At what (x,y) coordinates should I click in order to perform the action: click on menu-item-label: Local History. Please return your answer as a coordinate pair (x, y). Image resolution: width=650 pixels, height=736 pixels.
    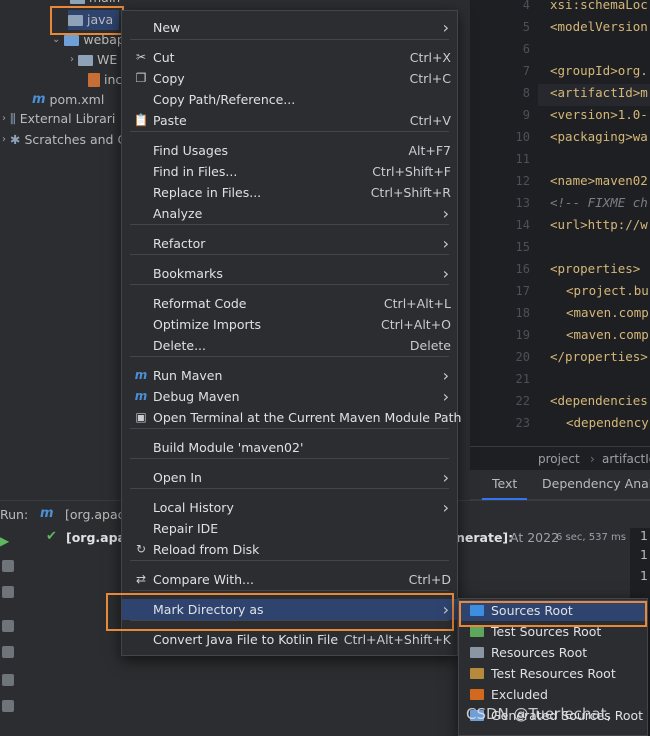
    Looking at the image, I should click on (193, 507).